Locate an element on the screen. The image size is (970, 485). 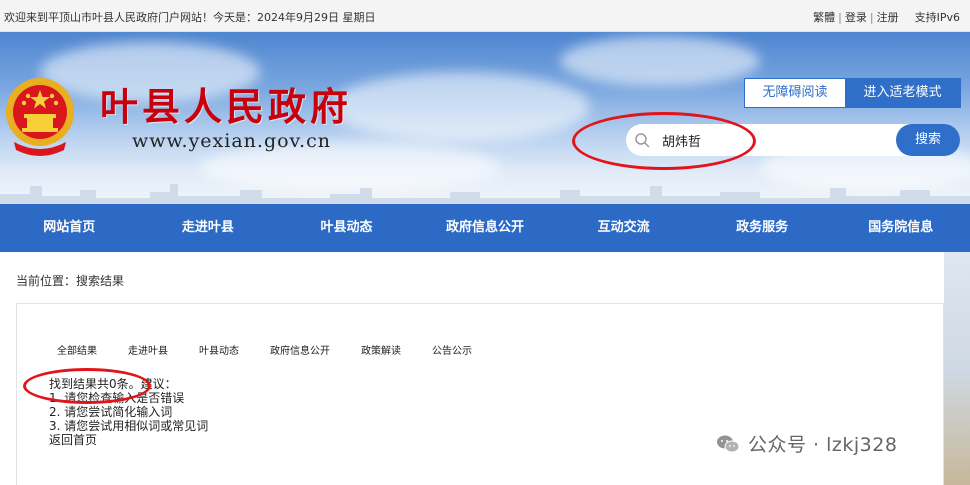
result-tabs: 全部结果 走进叶县 叶县动态 政府信息公开 政策解读 公告公示 is located at coordinates (280, 349).